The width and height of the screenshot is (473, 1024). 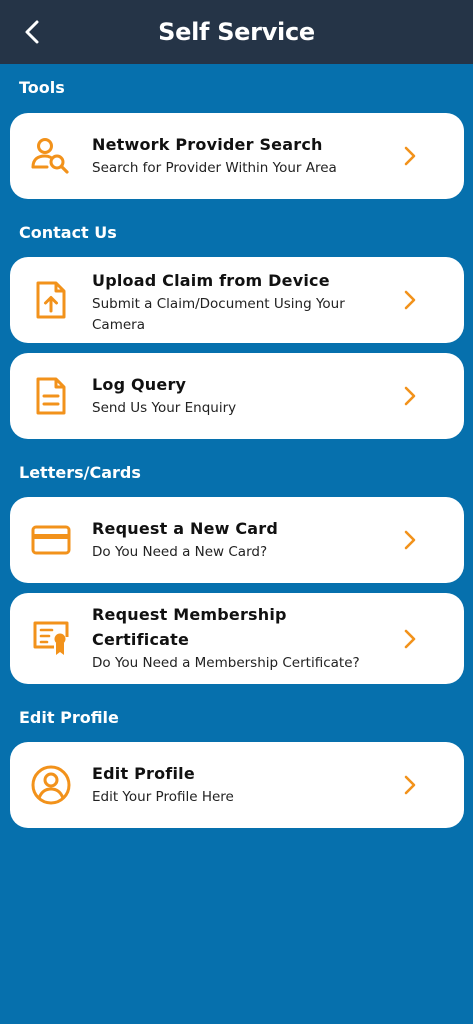 I want to click on user-circle-icon, so click(x=51, y=785).